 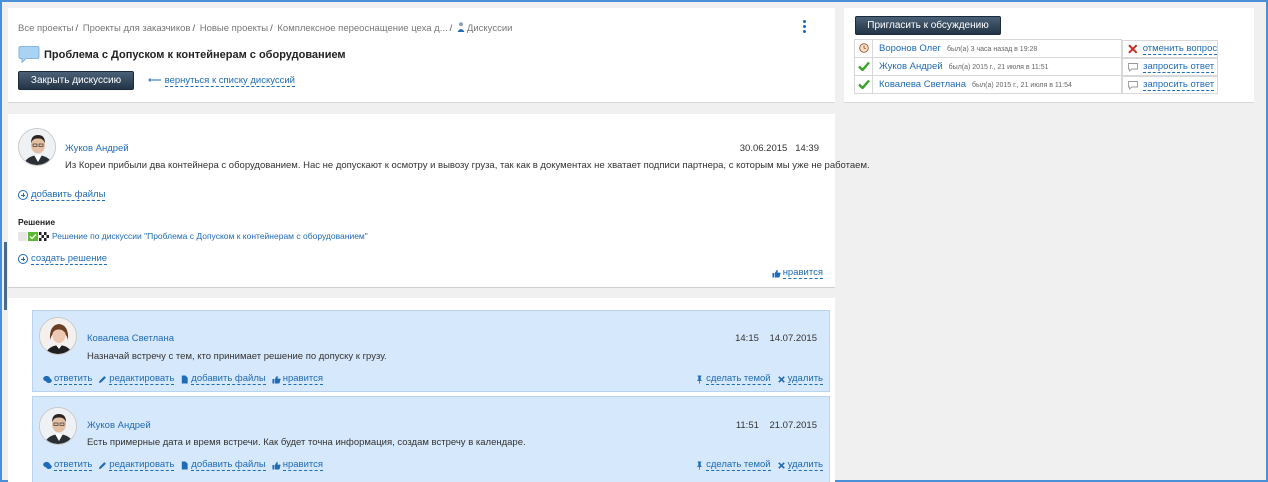 I want to click on breadcrumb-item-customer-projects: Проекты для заказчиков, so click(x=137, y=28).